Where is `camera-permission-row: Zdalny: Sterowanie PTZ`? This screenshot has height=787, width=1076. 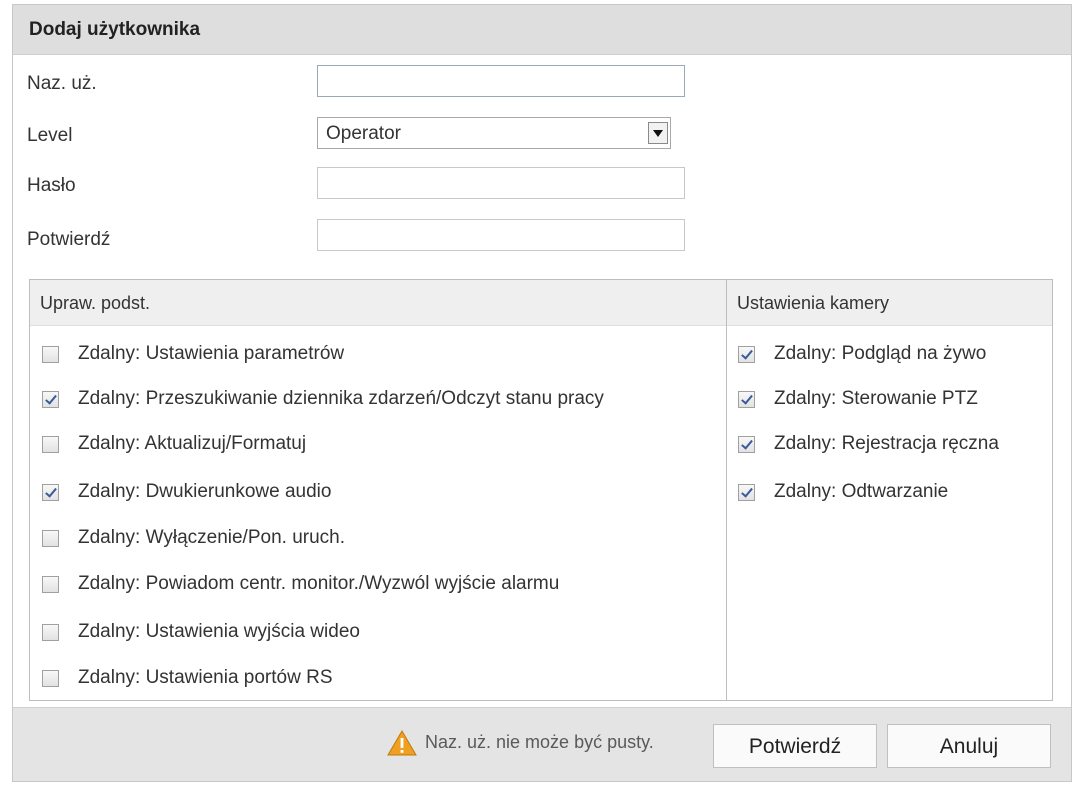 camera-permission-row: Zdalny: Sterowanie PTZ is located at coordinates (893, 400).